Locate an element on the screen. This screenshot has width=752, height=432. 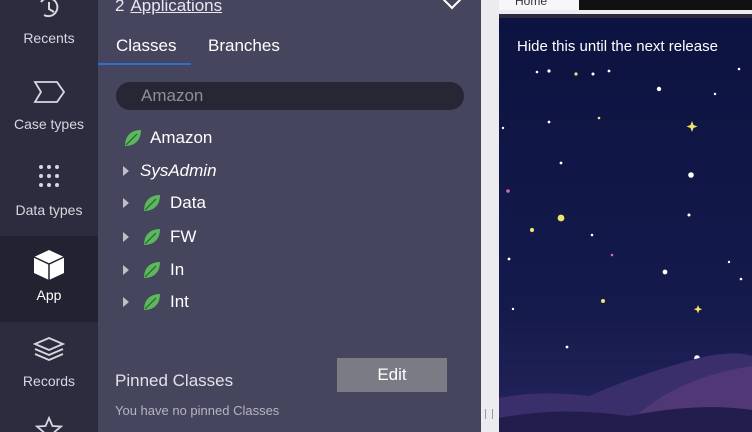
preview-tabbar: Home is located at coordinates (625, 7).